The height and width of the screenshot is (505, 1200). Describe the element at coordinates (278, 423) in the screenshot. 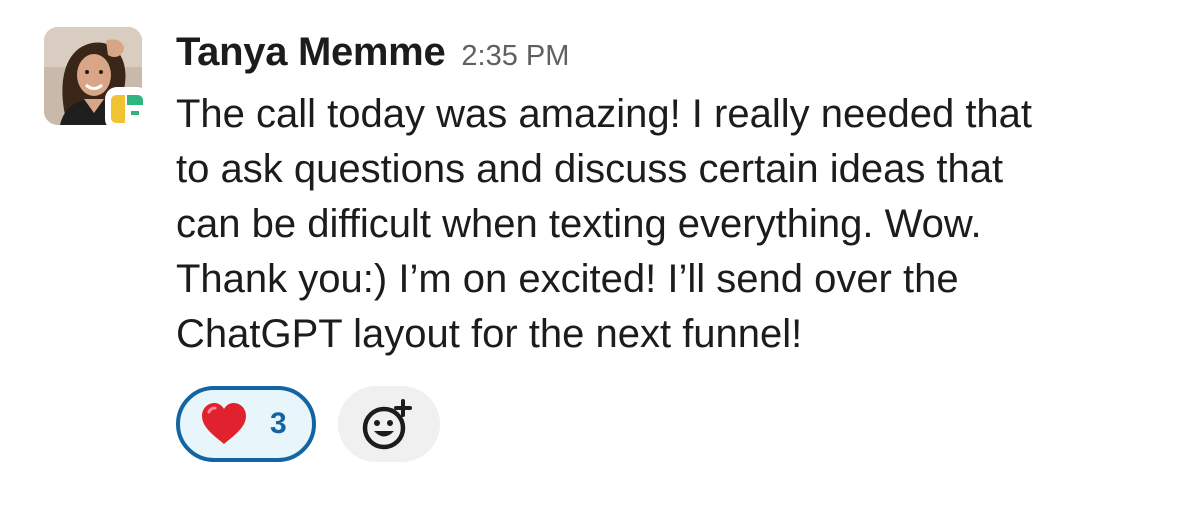

I see `reaction-count: 3` at that location.